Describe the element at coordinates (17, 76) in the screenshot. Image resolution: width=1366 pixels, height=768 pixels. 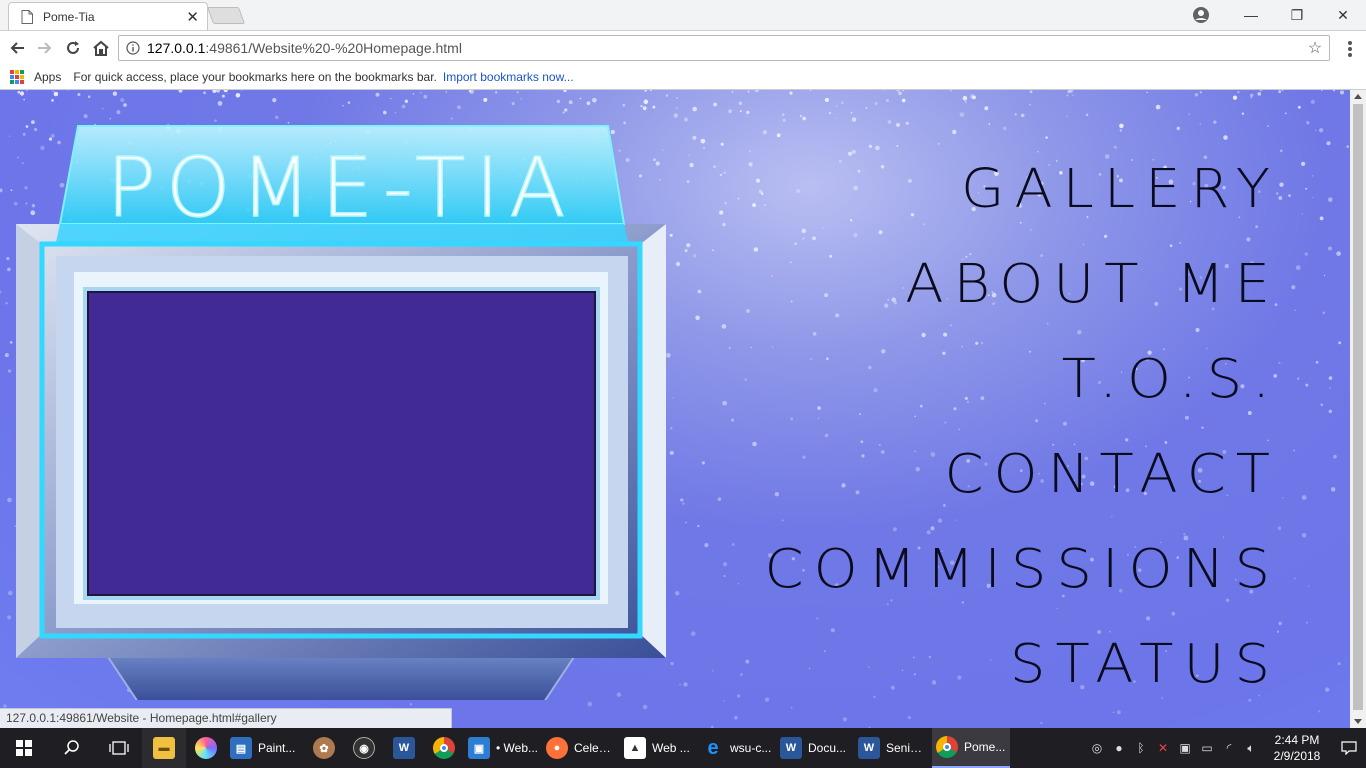
I see `apps-icon` at that location.